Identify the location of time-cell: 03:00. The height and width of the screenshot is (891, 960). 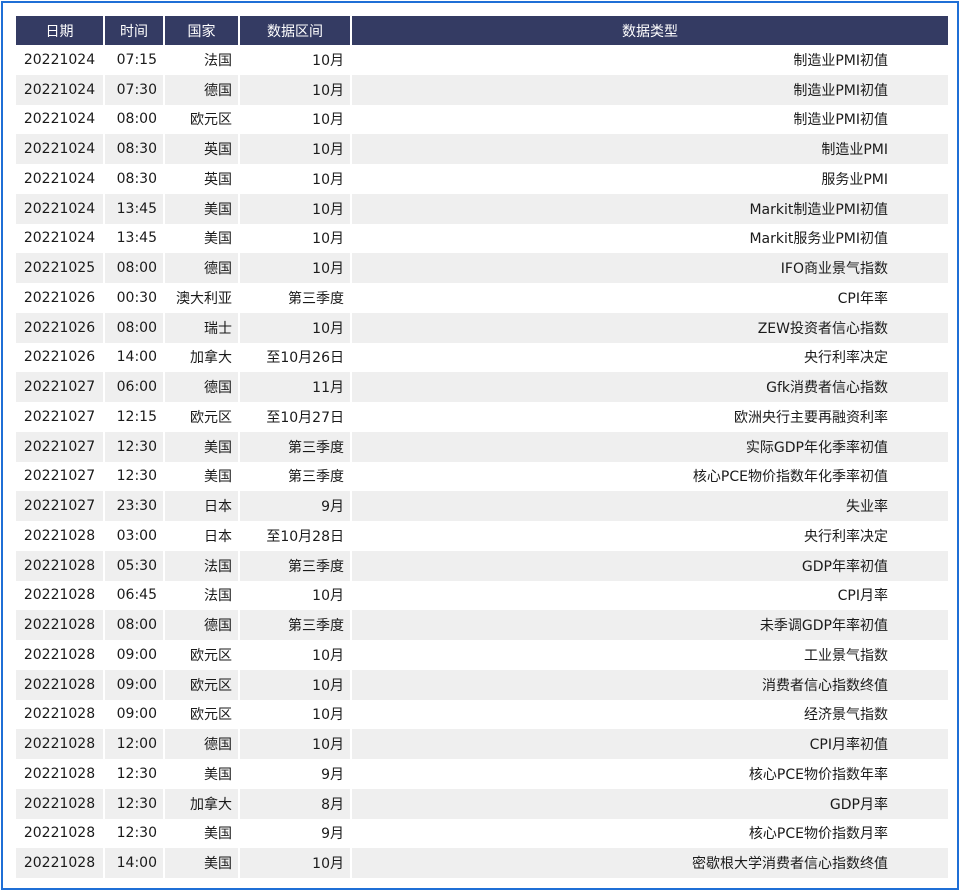
(135, 536).